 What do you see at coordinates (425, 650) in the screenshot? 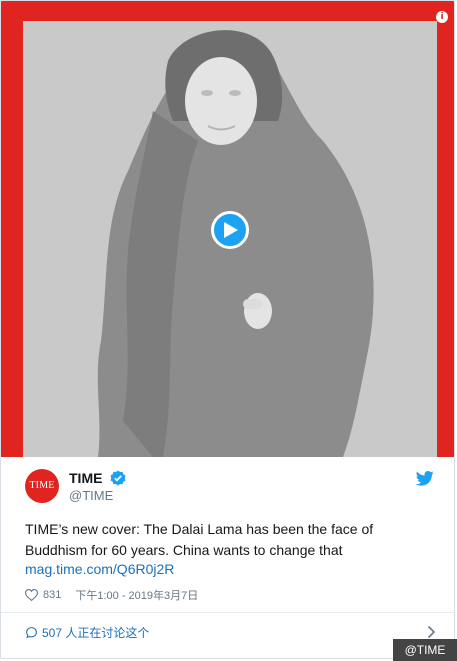
I see `watermark-label: @TIME` at bounding box center [425, 650].